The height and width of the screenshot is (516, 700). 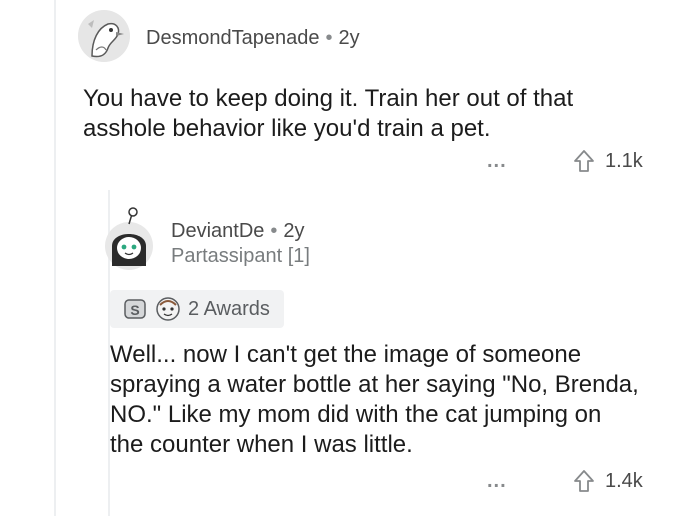 I want to click on username-link: DesmondTapenade, so click(x=232, y=38).